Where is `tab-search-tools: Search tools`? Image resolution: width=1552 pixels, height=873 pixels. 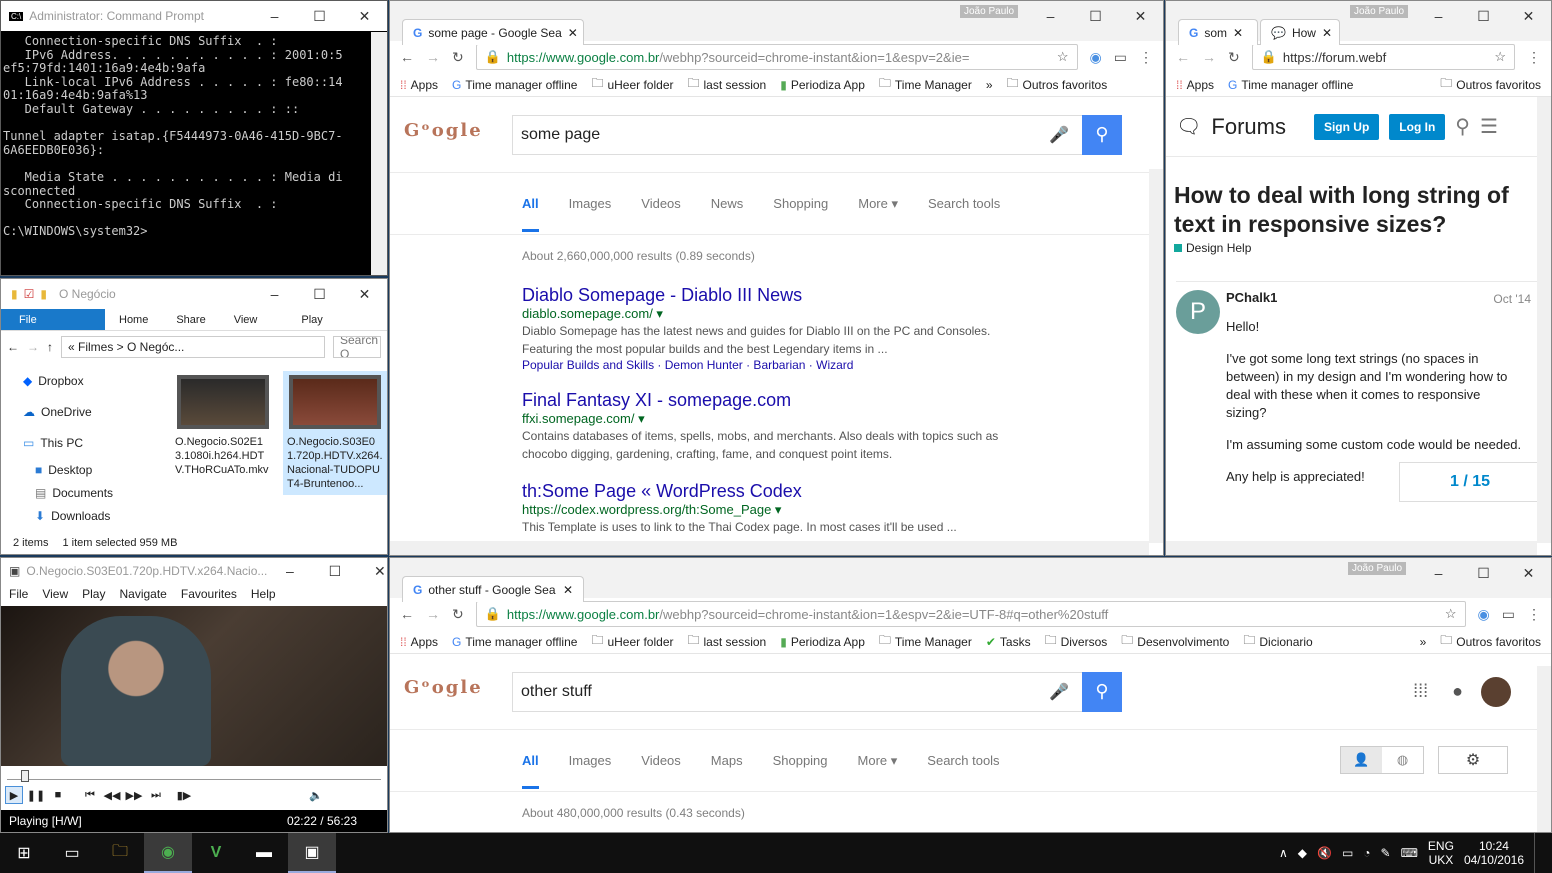
tab-search-tools: Search tools is located at coordinates (963, 760).